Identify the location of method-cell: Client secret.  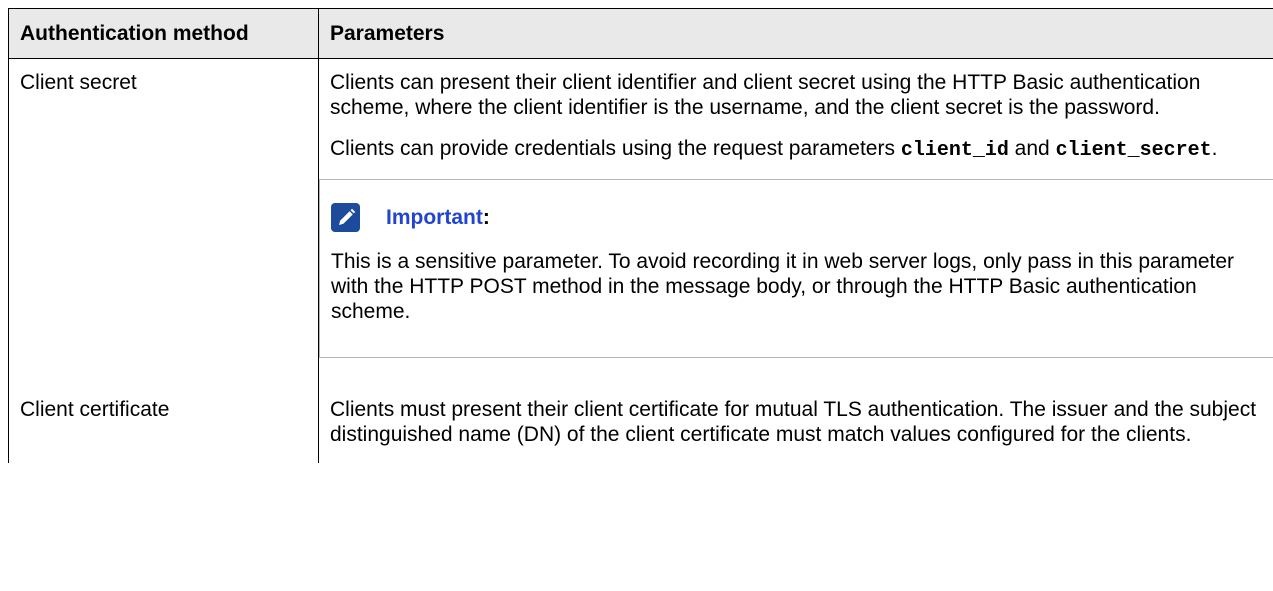
(163, 217).